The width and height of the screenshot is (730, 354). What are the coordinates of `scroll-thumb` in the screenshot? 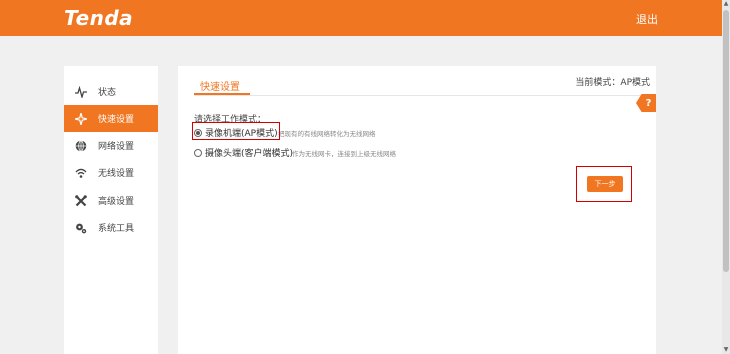 It's located at (726, 141).